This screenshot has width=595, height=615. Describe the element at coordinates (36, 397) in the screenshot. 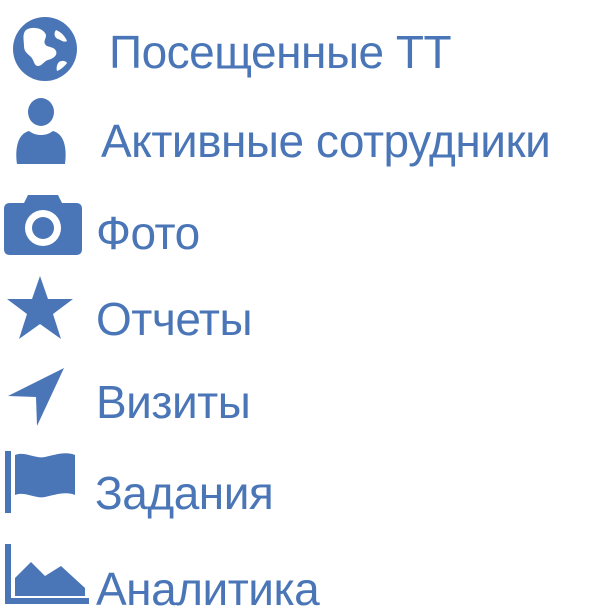

I see `location-arrow-icon` at that location.